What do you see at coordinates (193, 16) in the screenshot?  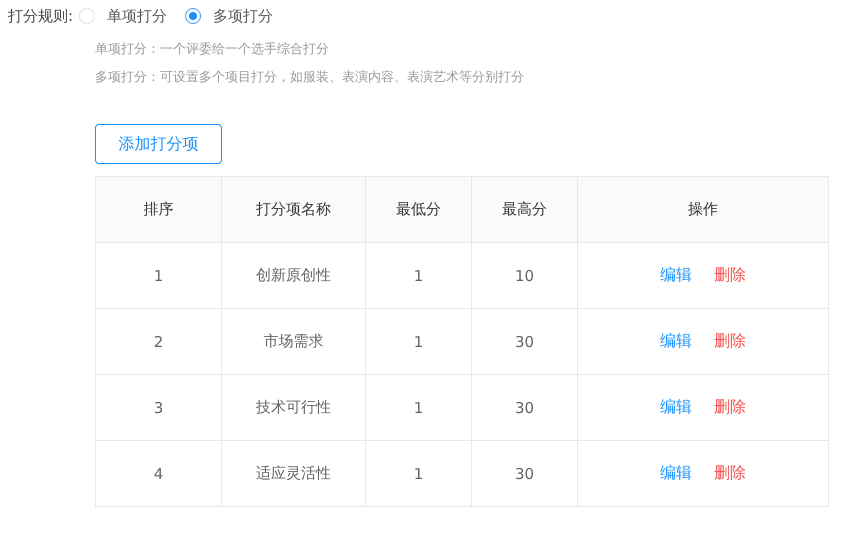 I see `radio-button` at bounding box center [193, 16].